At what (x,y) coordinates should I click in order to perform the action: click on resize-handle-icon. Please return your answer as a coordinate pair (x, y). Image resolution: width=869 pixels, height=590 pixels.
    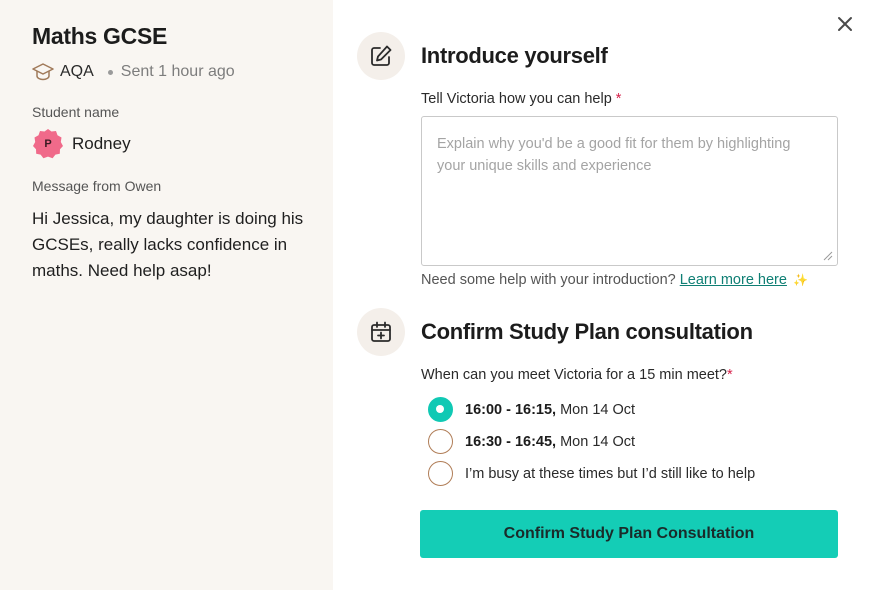
    Looking at the image, I should click on (827, 255).